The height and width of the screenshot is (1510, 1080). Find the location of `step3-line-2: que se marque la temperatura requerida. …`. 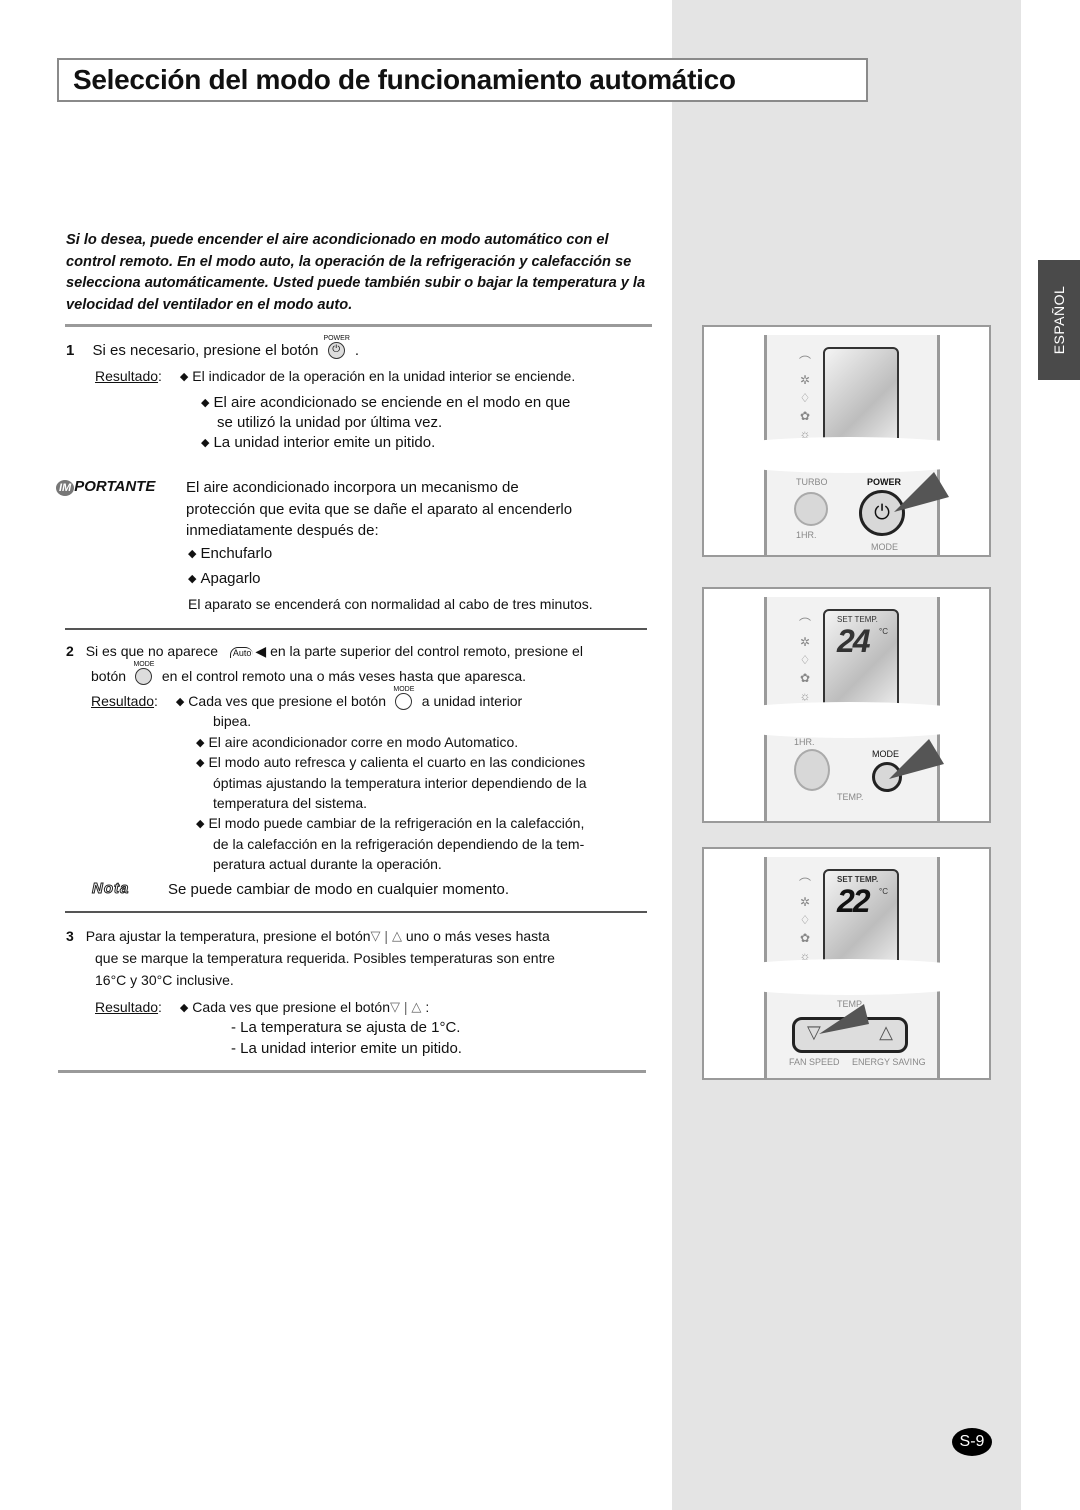

step3-line-2: que se marque la temperatura requerida. … is located at coordinates (325, 958).